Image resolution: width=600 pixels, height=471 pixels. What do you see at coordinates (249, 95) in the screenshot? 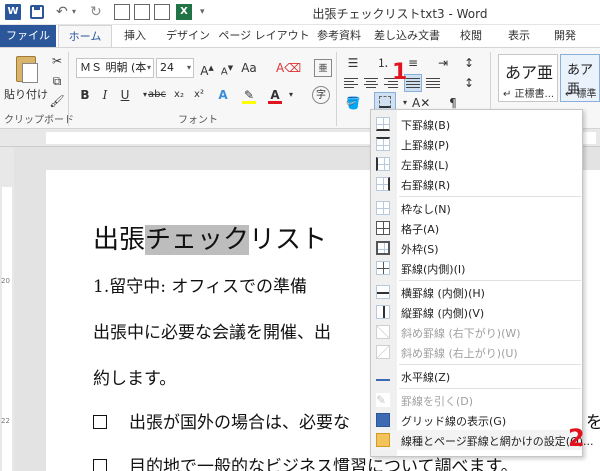
I see `highlight-color-icon: ✎` at bounding box center [249, 95].